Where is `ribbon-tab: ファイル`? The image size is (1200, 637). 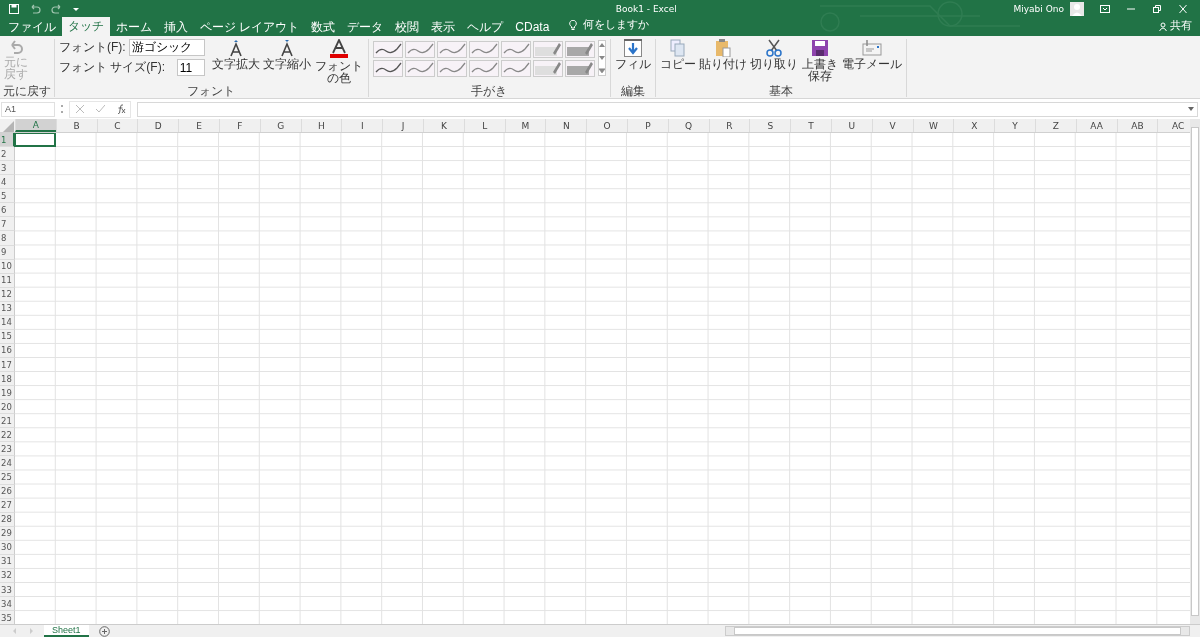 ribbon-tab: ファイル is located at coordinates (32, 27).